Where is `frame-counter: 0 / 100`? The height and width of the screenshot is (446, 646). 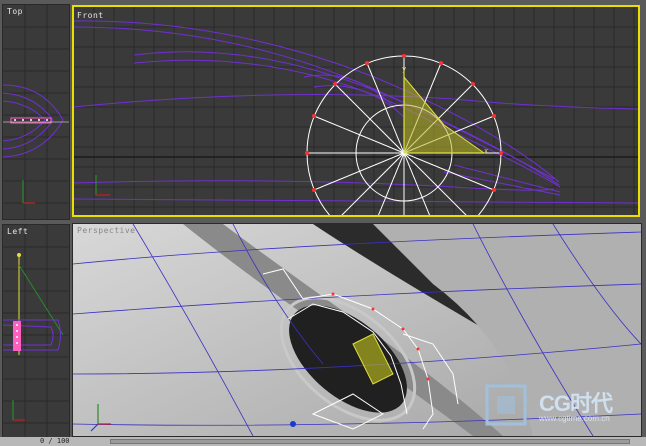 frame-counter: 0 / 100 is located at coordinates (55, 441).